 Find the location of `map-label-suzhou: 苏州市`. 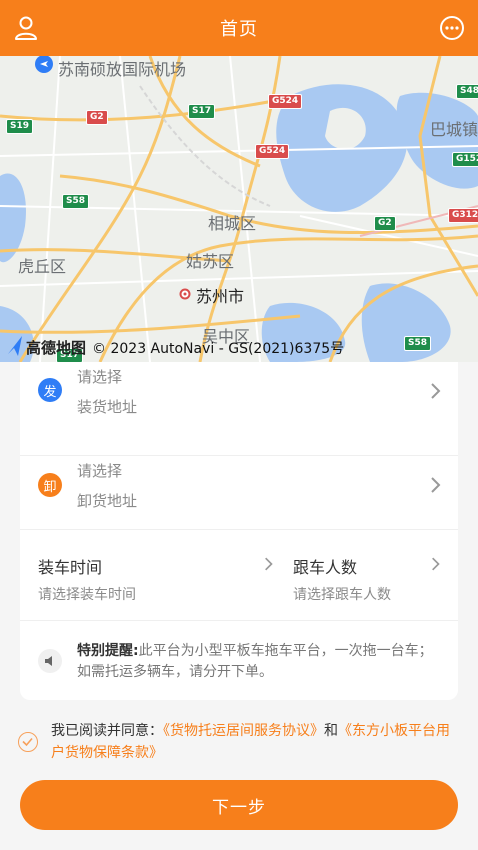

map-label-suzhou: 苏州市 is located at coordinates (220, 296).